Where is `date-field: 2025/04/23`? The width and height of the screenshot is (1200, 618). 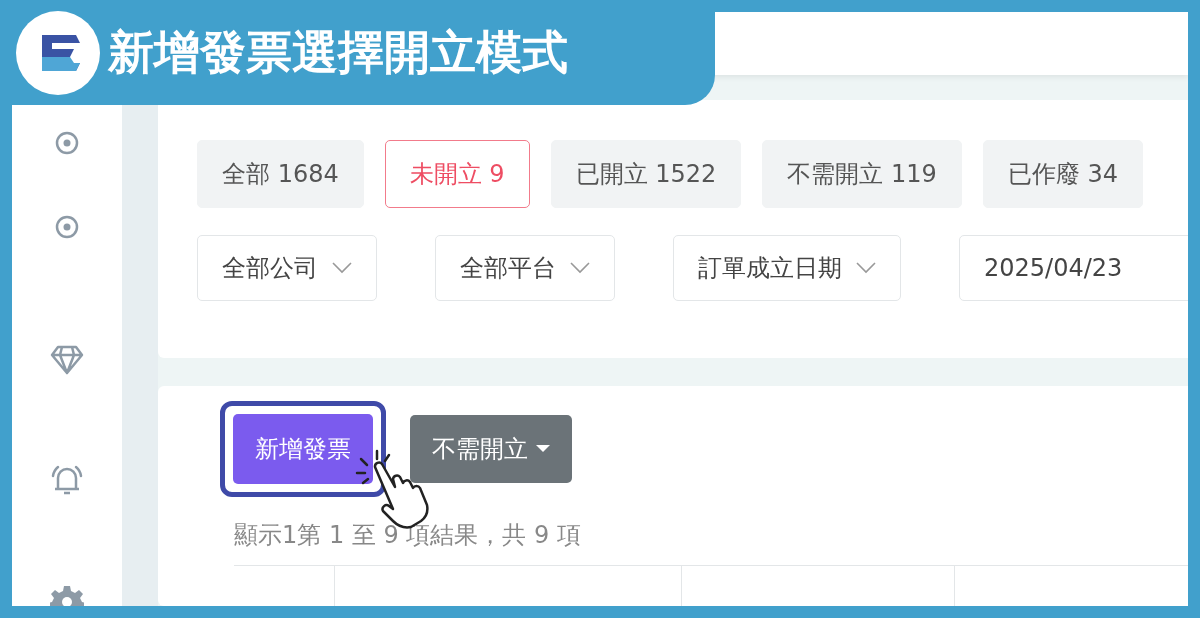
date-field: 2025/04/23 is located at coordinates (1073, 268).